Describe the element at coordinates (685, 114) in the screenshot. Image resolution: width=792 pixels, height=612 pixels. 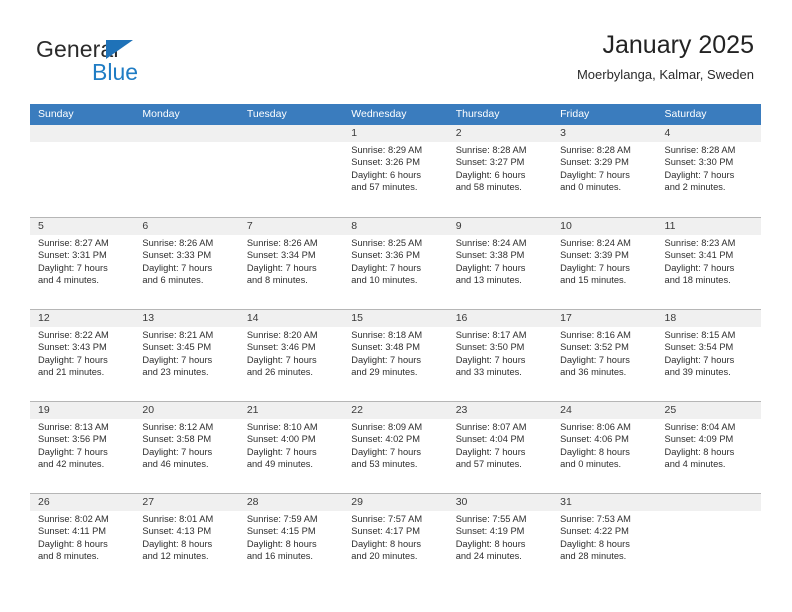
I see `weekday-header-saturday: Saturday` at that location.